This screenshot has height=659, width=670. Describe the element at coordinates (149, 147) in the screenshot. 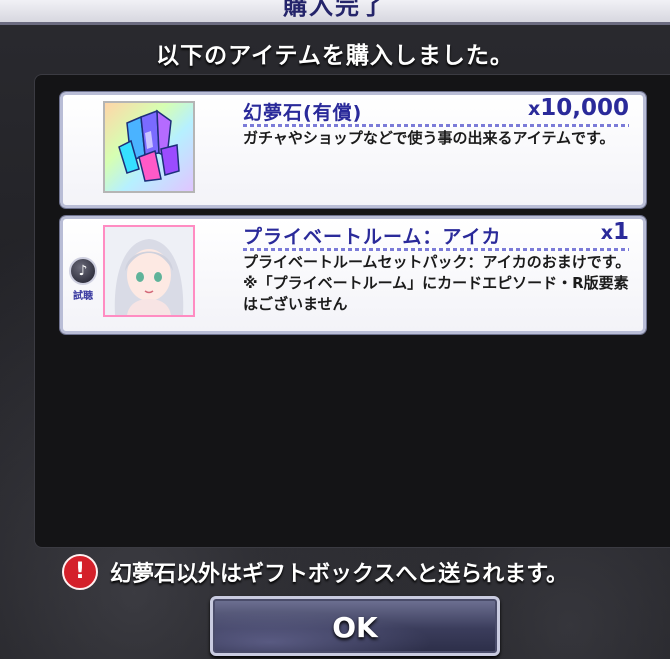

I see `crystal-icon` at that location.